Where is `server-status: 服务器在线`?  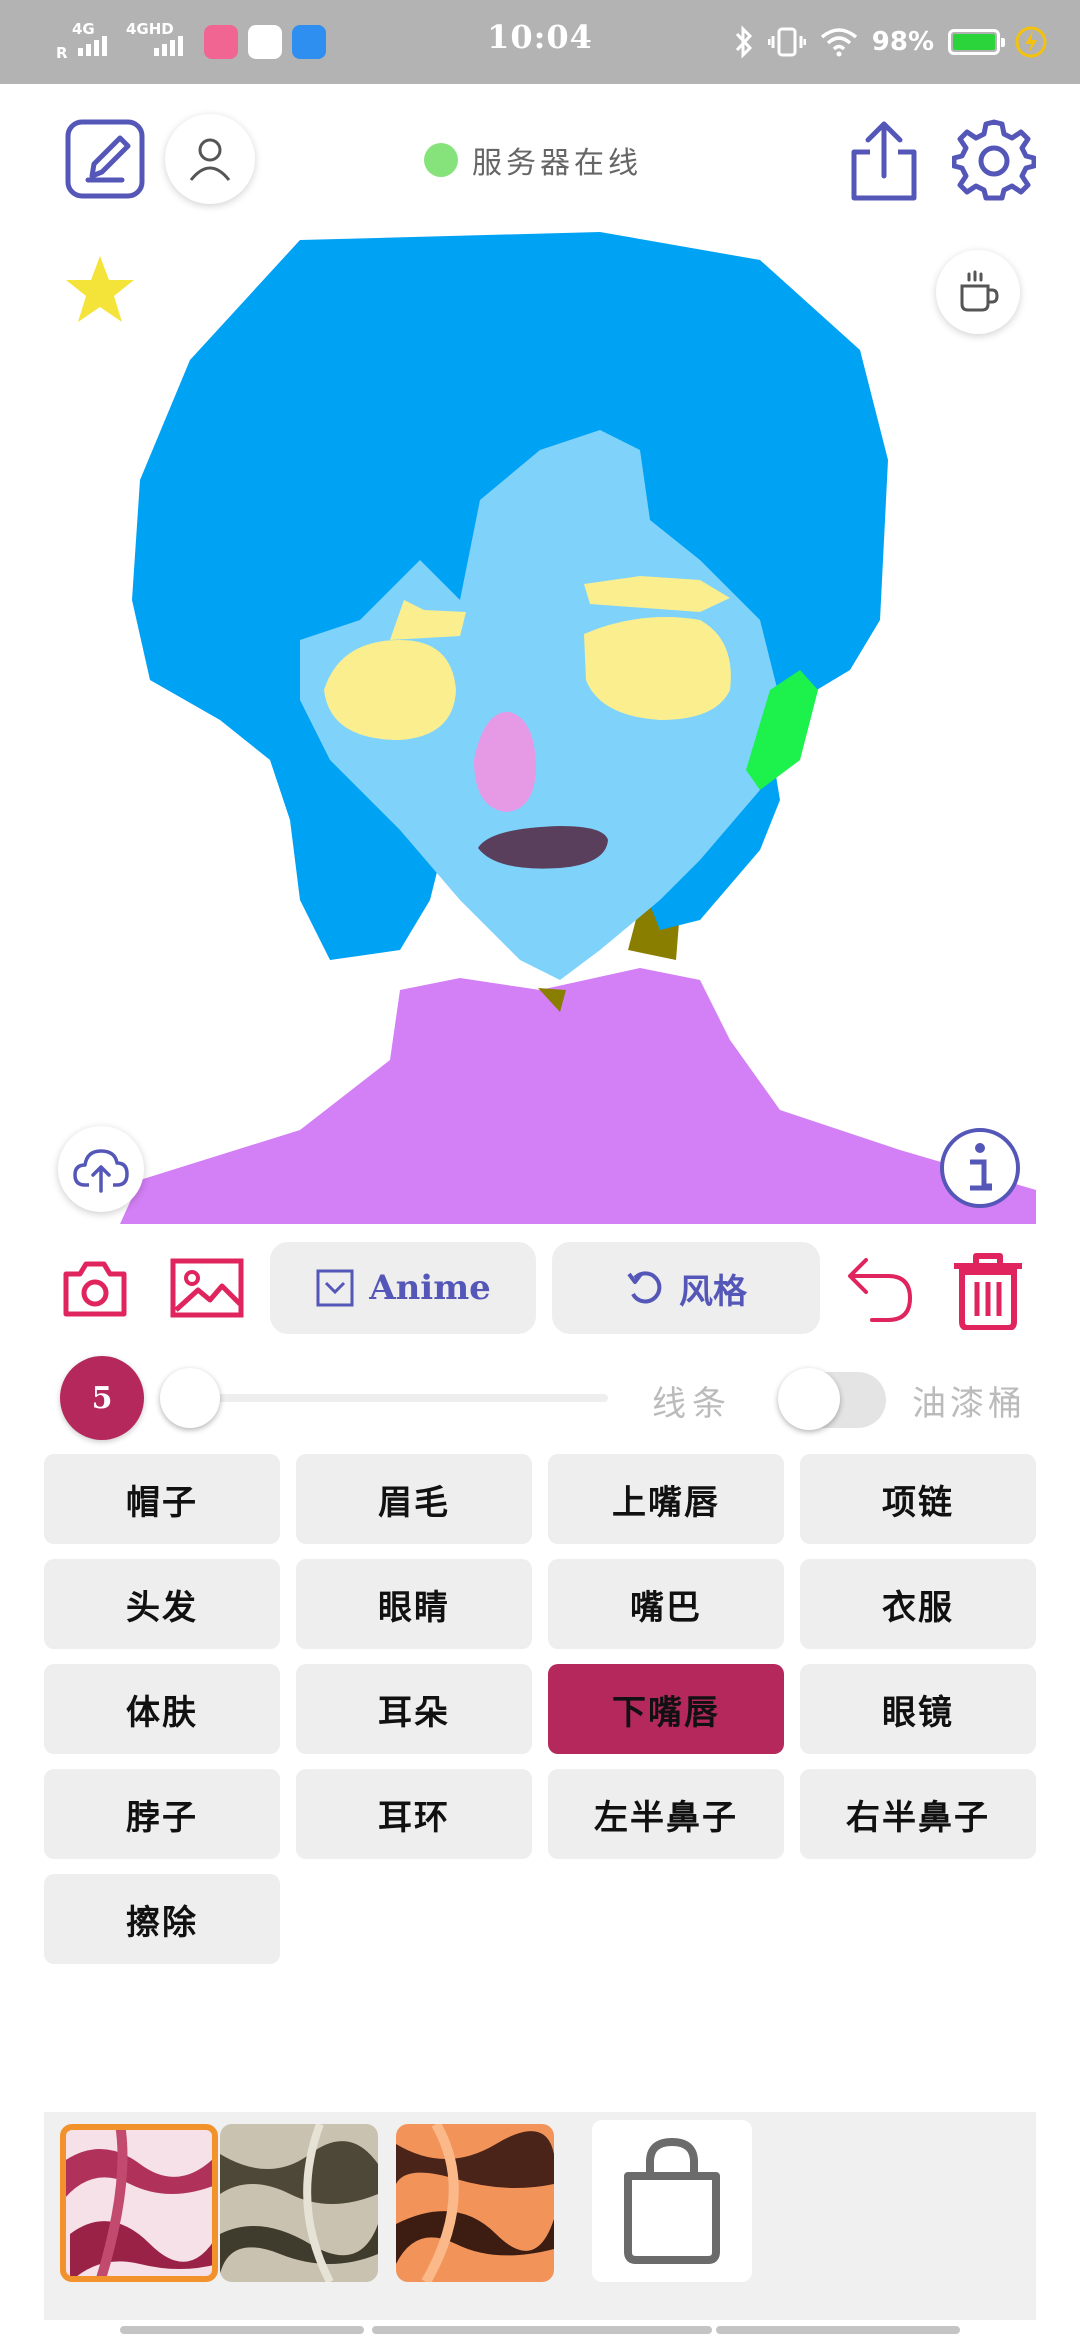
server-status: 服务器在线 is located at coordinates (533, 160).